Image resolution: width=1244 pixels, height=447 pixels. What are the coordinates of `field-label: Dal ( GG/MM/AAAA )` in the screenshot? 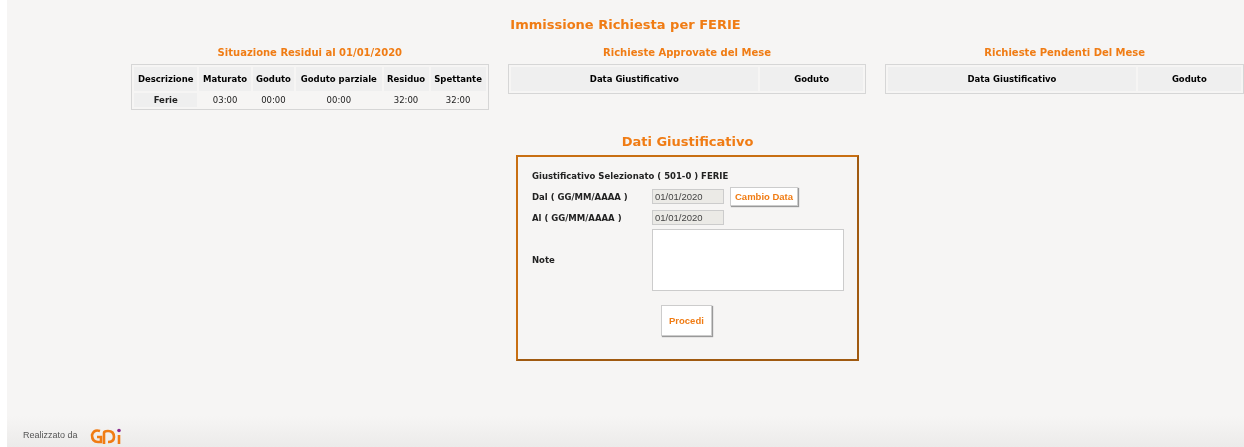 It's located at (580, 196).